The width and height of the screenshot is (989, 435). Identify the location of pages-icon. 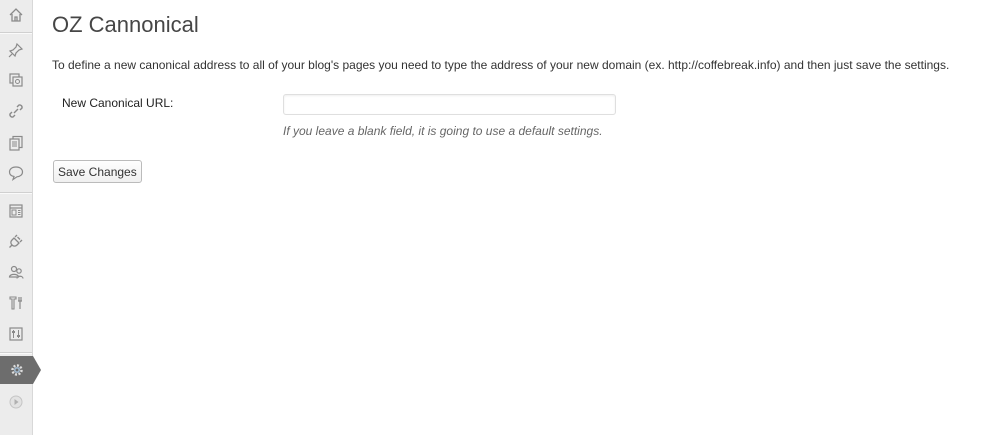
(16, 143).